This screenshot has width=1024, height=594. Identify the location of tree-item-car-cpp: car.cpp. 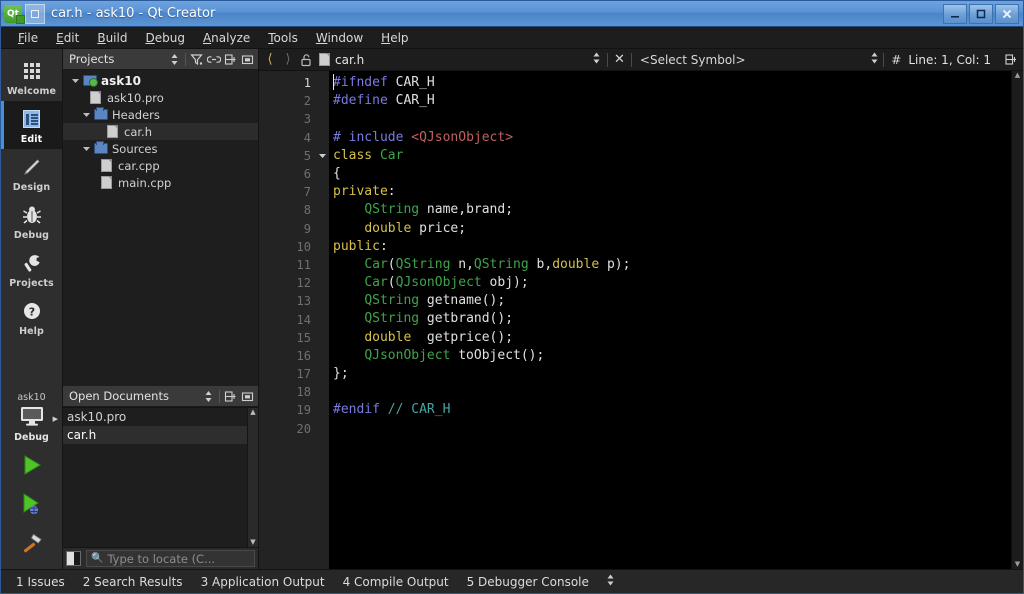
(160, 165).